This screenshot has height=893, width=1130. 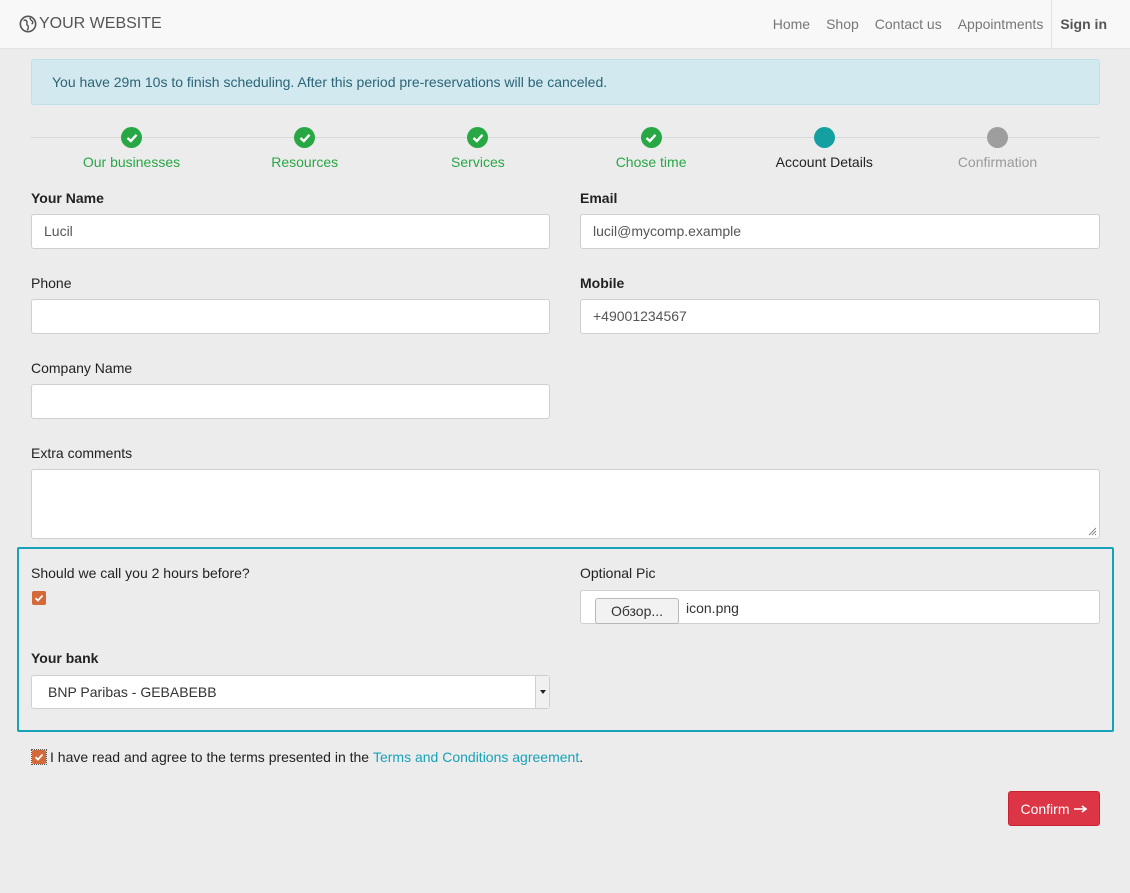 What do you see at coordinates (602, 283) in the screenshot?
I see `mobile-label: Mobile` at bounding box center [602, 283].